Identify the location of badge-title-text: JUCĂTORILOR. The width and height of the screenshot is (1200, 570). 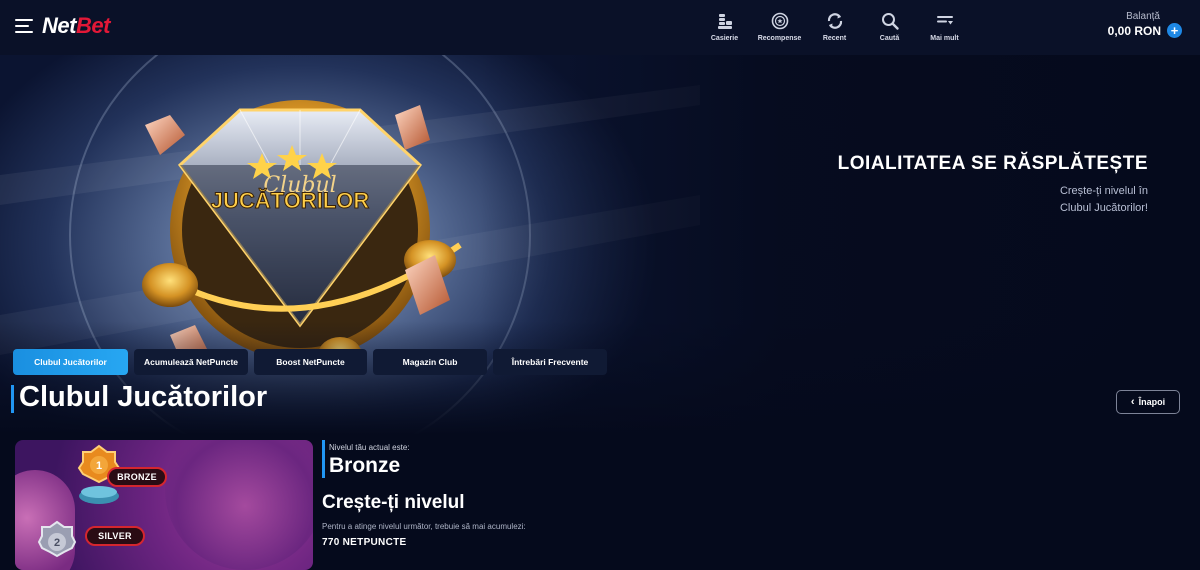
(290, 200).